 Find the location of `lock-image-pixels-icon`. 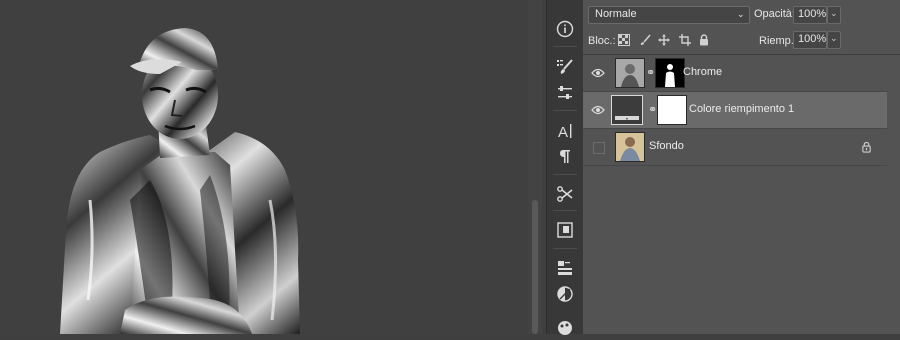

lock-image-pixels-icon is located at coordinates (645, 40).